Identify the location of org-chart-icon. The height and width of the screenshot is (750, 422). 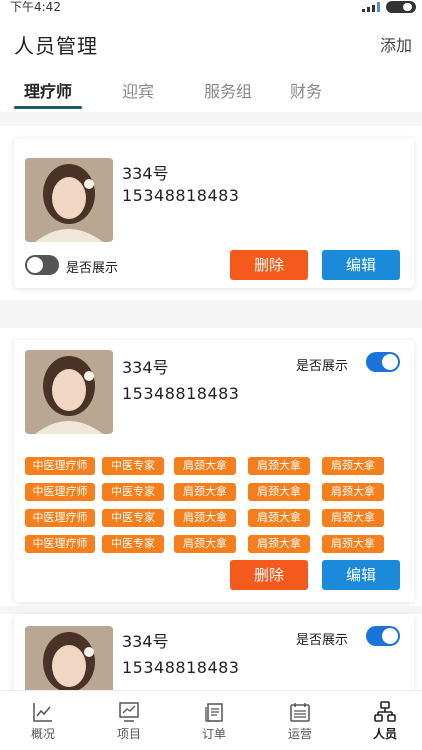
(385, 711).